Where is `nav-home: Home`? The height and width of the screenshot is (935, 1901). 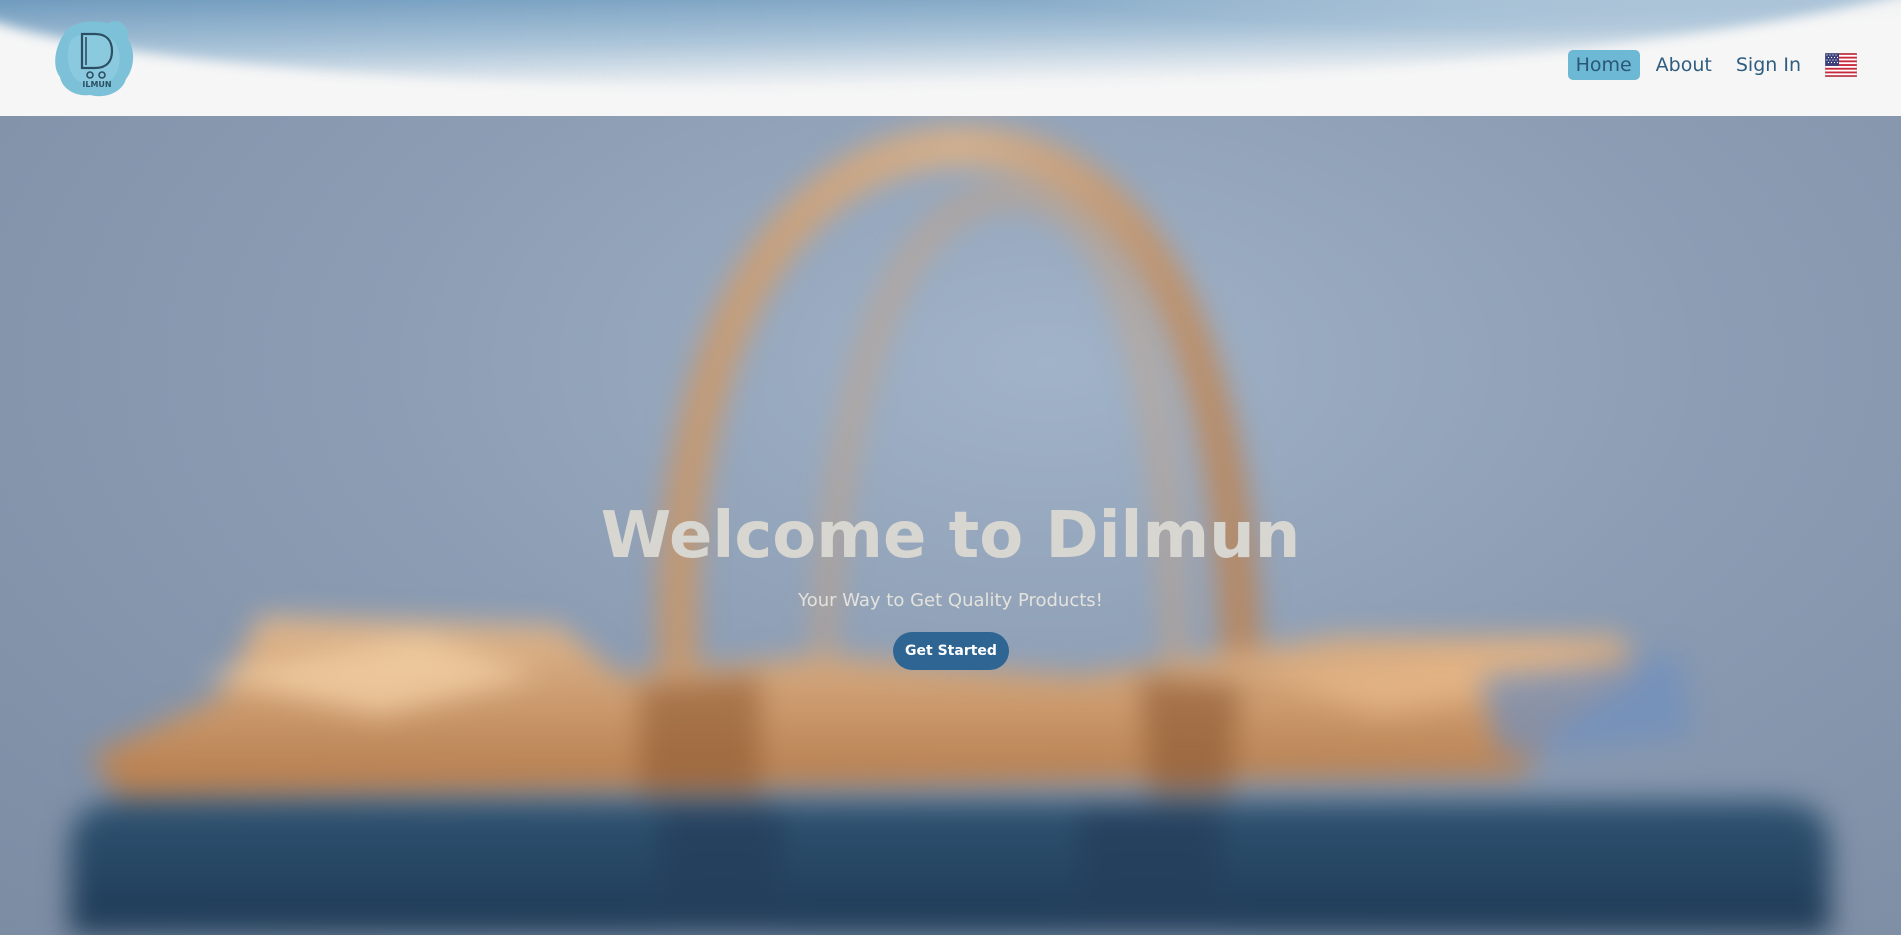 nav-home: Home is located at coordinates (1603, 65).